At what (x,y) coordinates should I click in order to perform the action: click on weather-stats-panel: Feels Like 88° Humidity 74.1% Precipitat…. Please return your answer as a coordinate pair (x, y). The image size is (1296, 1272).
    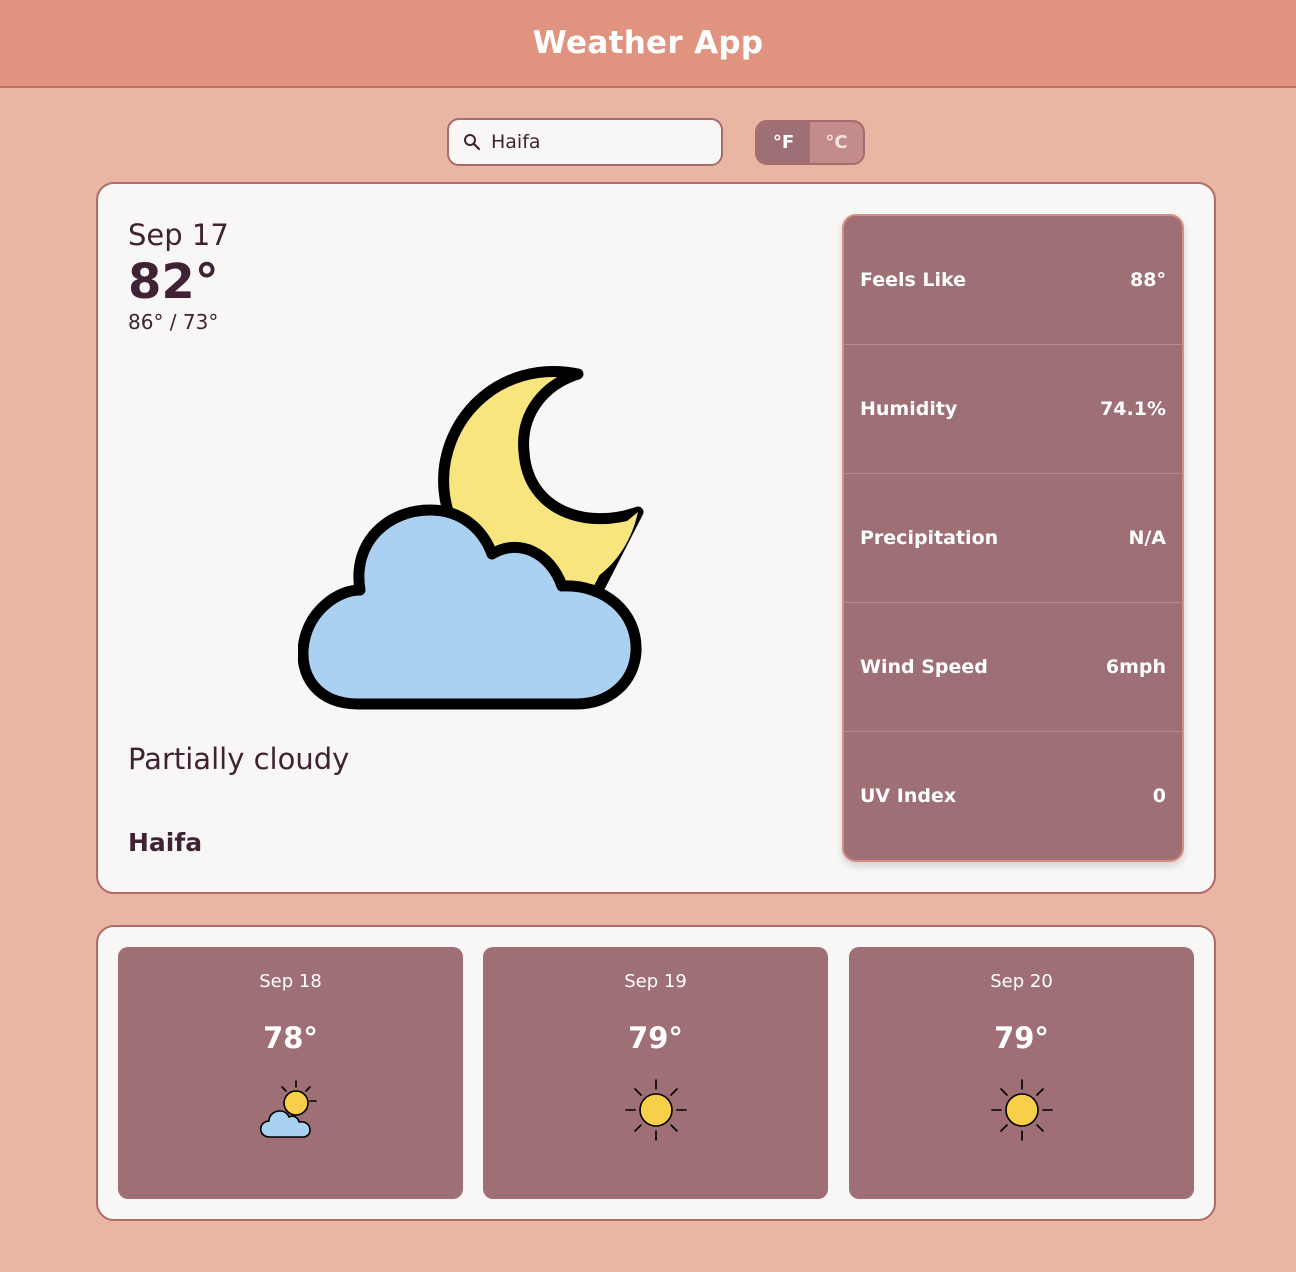
    Looking at the image, I should click on (1013, 538).